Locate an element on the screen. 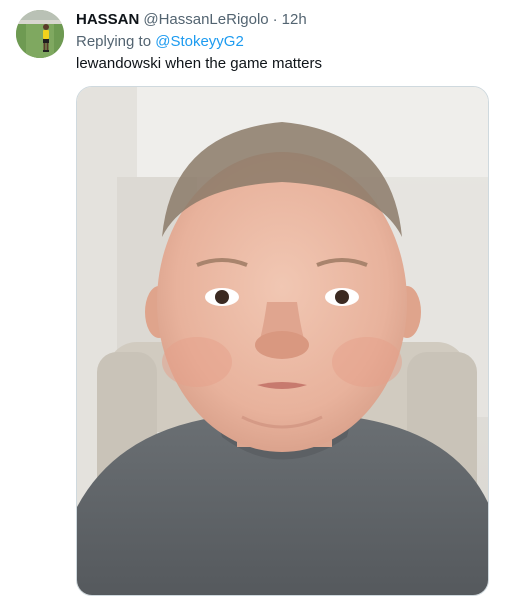 This screenshot has width=508, height=607. user-handle: @HassanLeRigolo is located at coordinates (205, 20).